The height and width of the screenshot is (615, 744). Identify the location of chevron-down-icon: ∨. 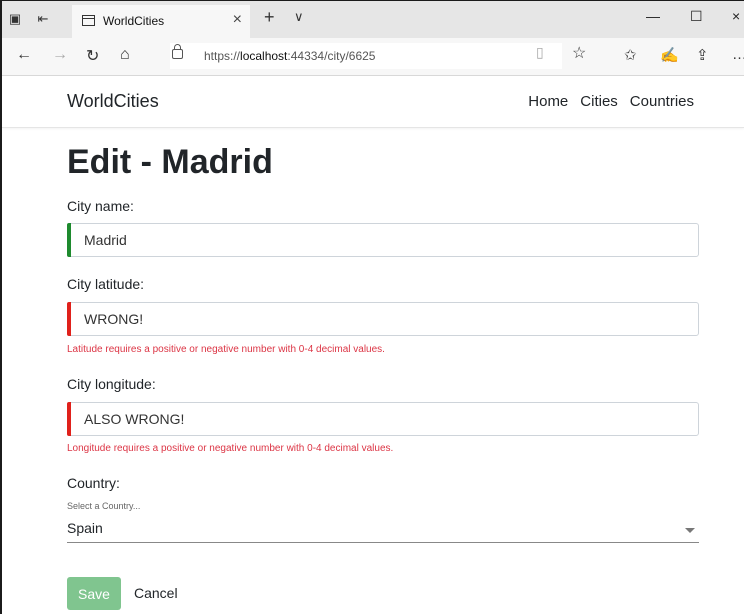
(299, 17).